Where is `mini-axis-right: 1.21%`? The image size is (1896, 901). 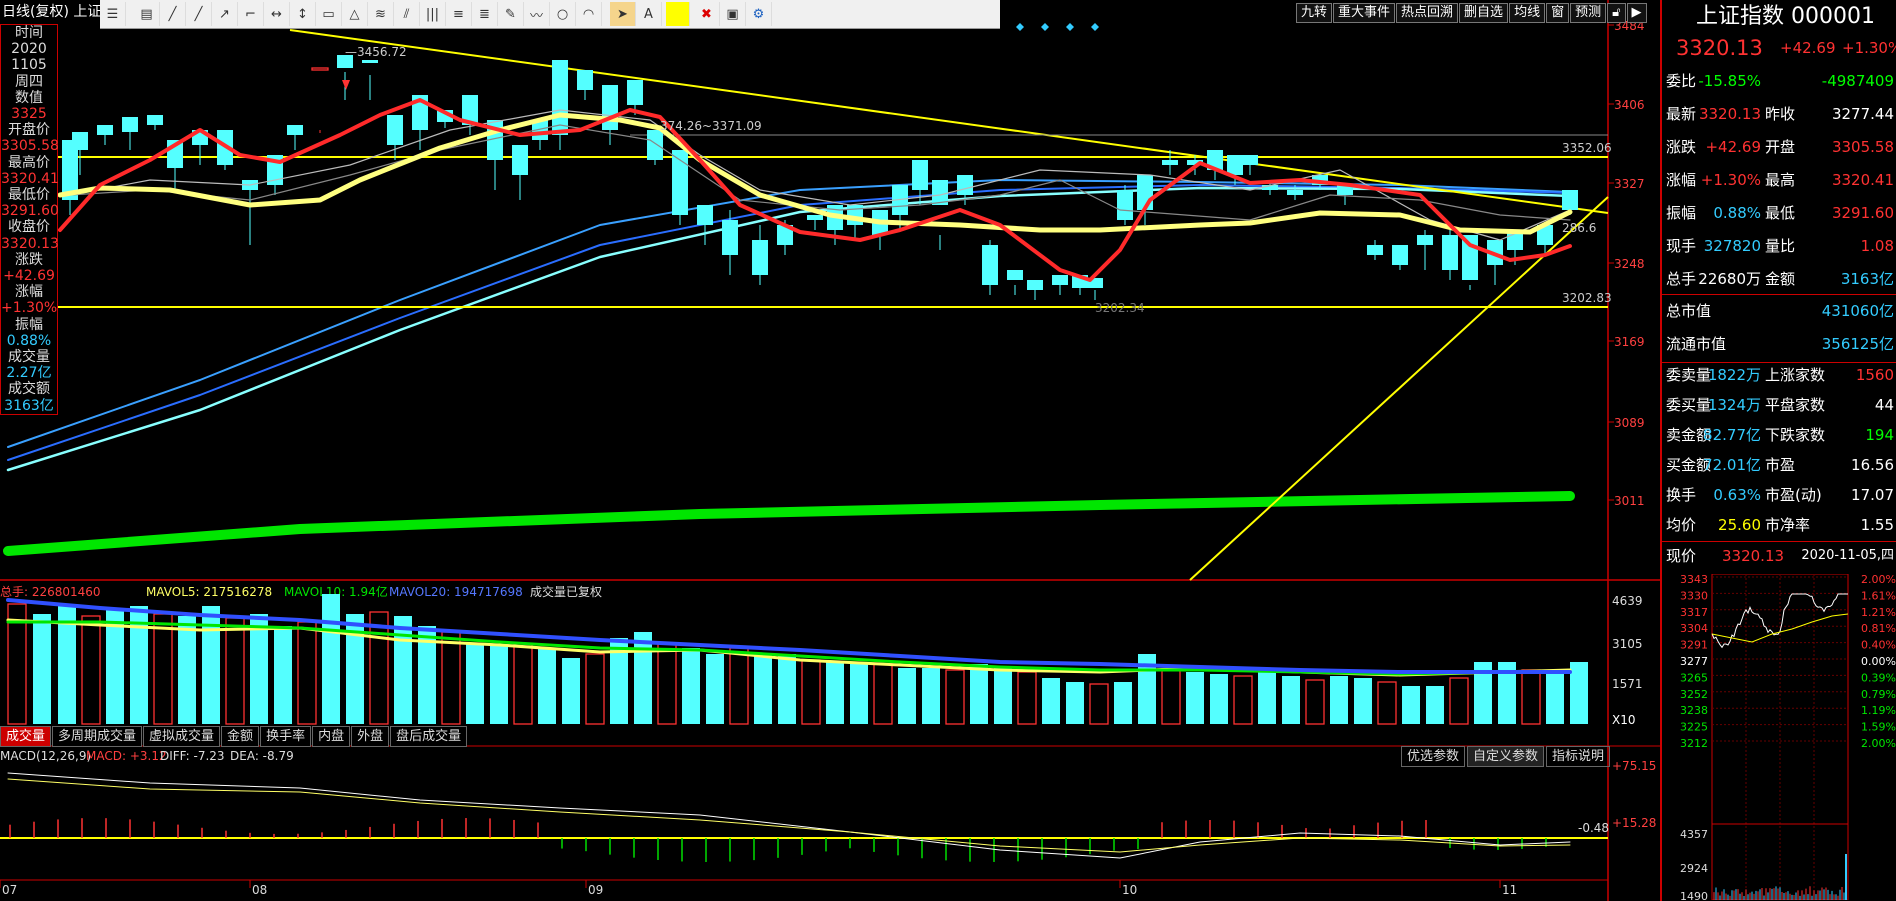 mini-axis-right: 1.21% is located at coordinates (1878, 612).